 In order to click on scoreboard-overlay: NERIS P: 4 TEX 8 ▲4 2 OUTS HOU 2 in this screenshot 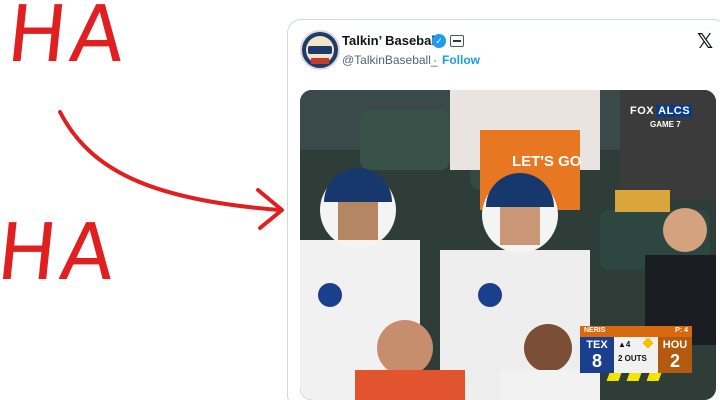, I will do `click(636, 354)`.